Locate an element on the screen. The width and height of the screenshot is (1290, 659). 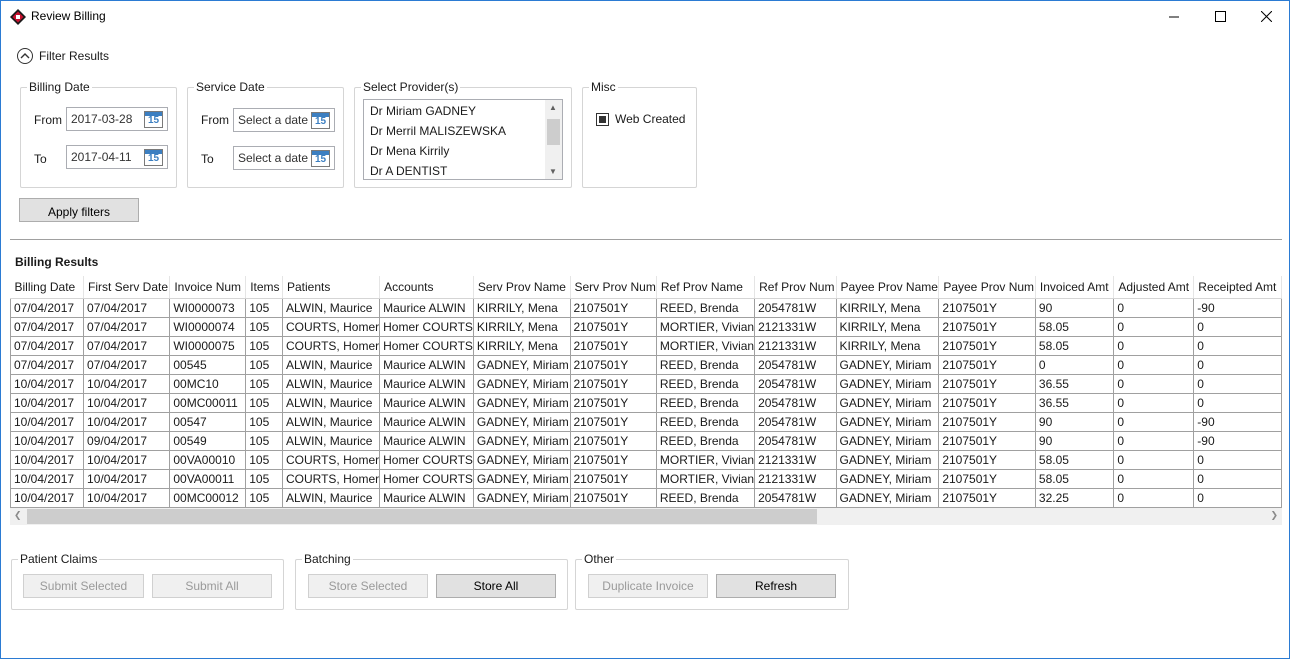
table-cell: 00VA00010 is located at coordinates (208, 460).